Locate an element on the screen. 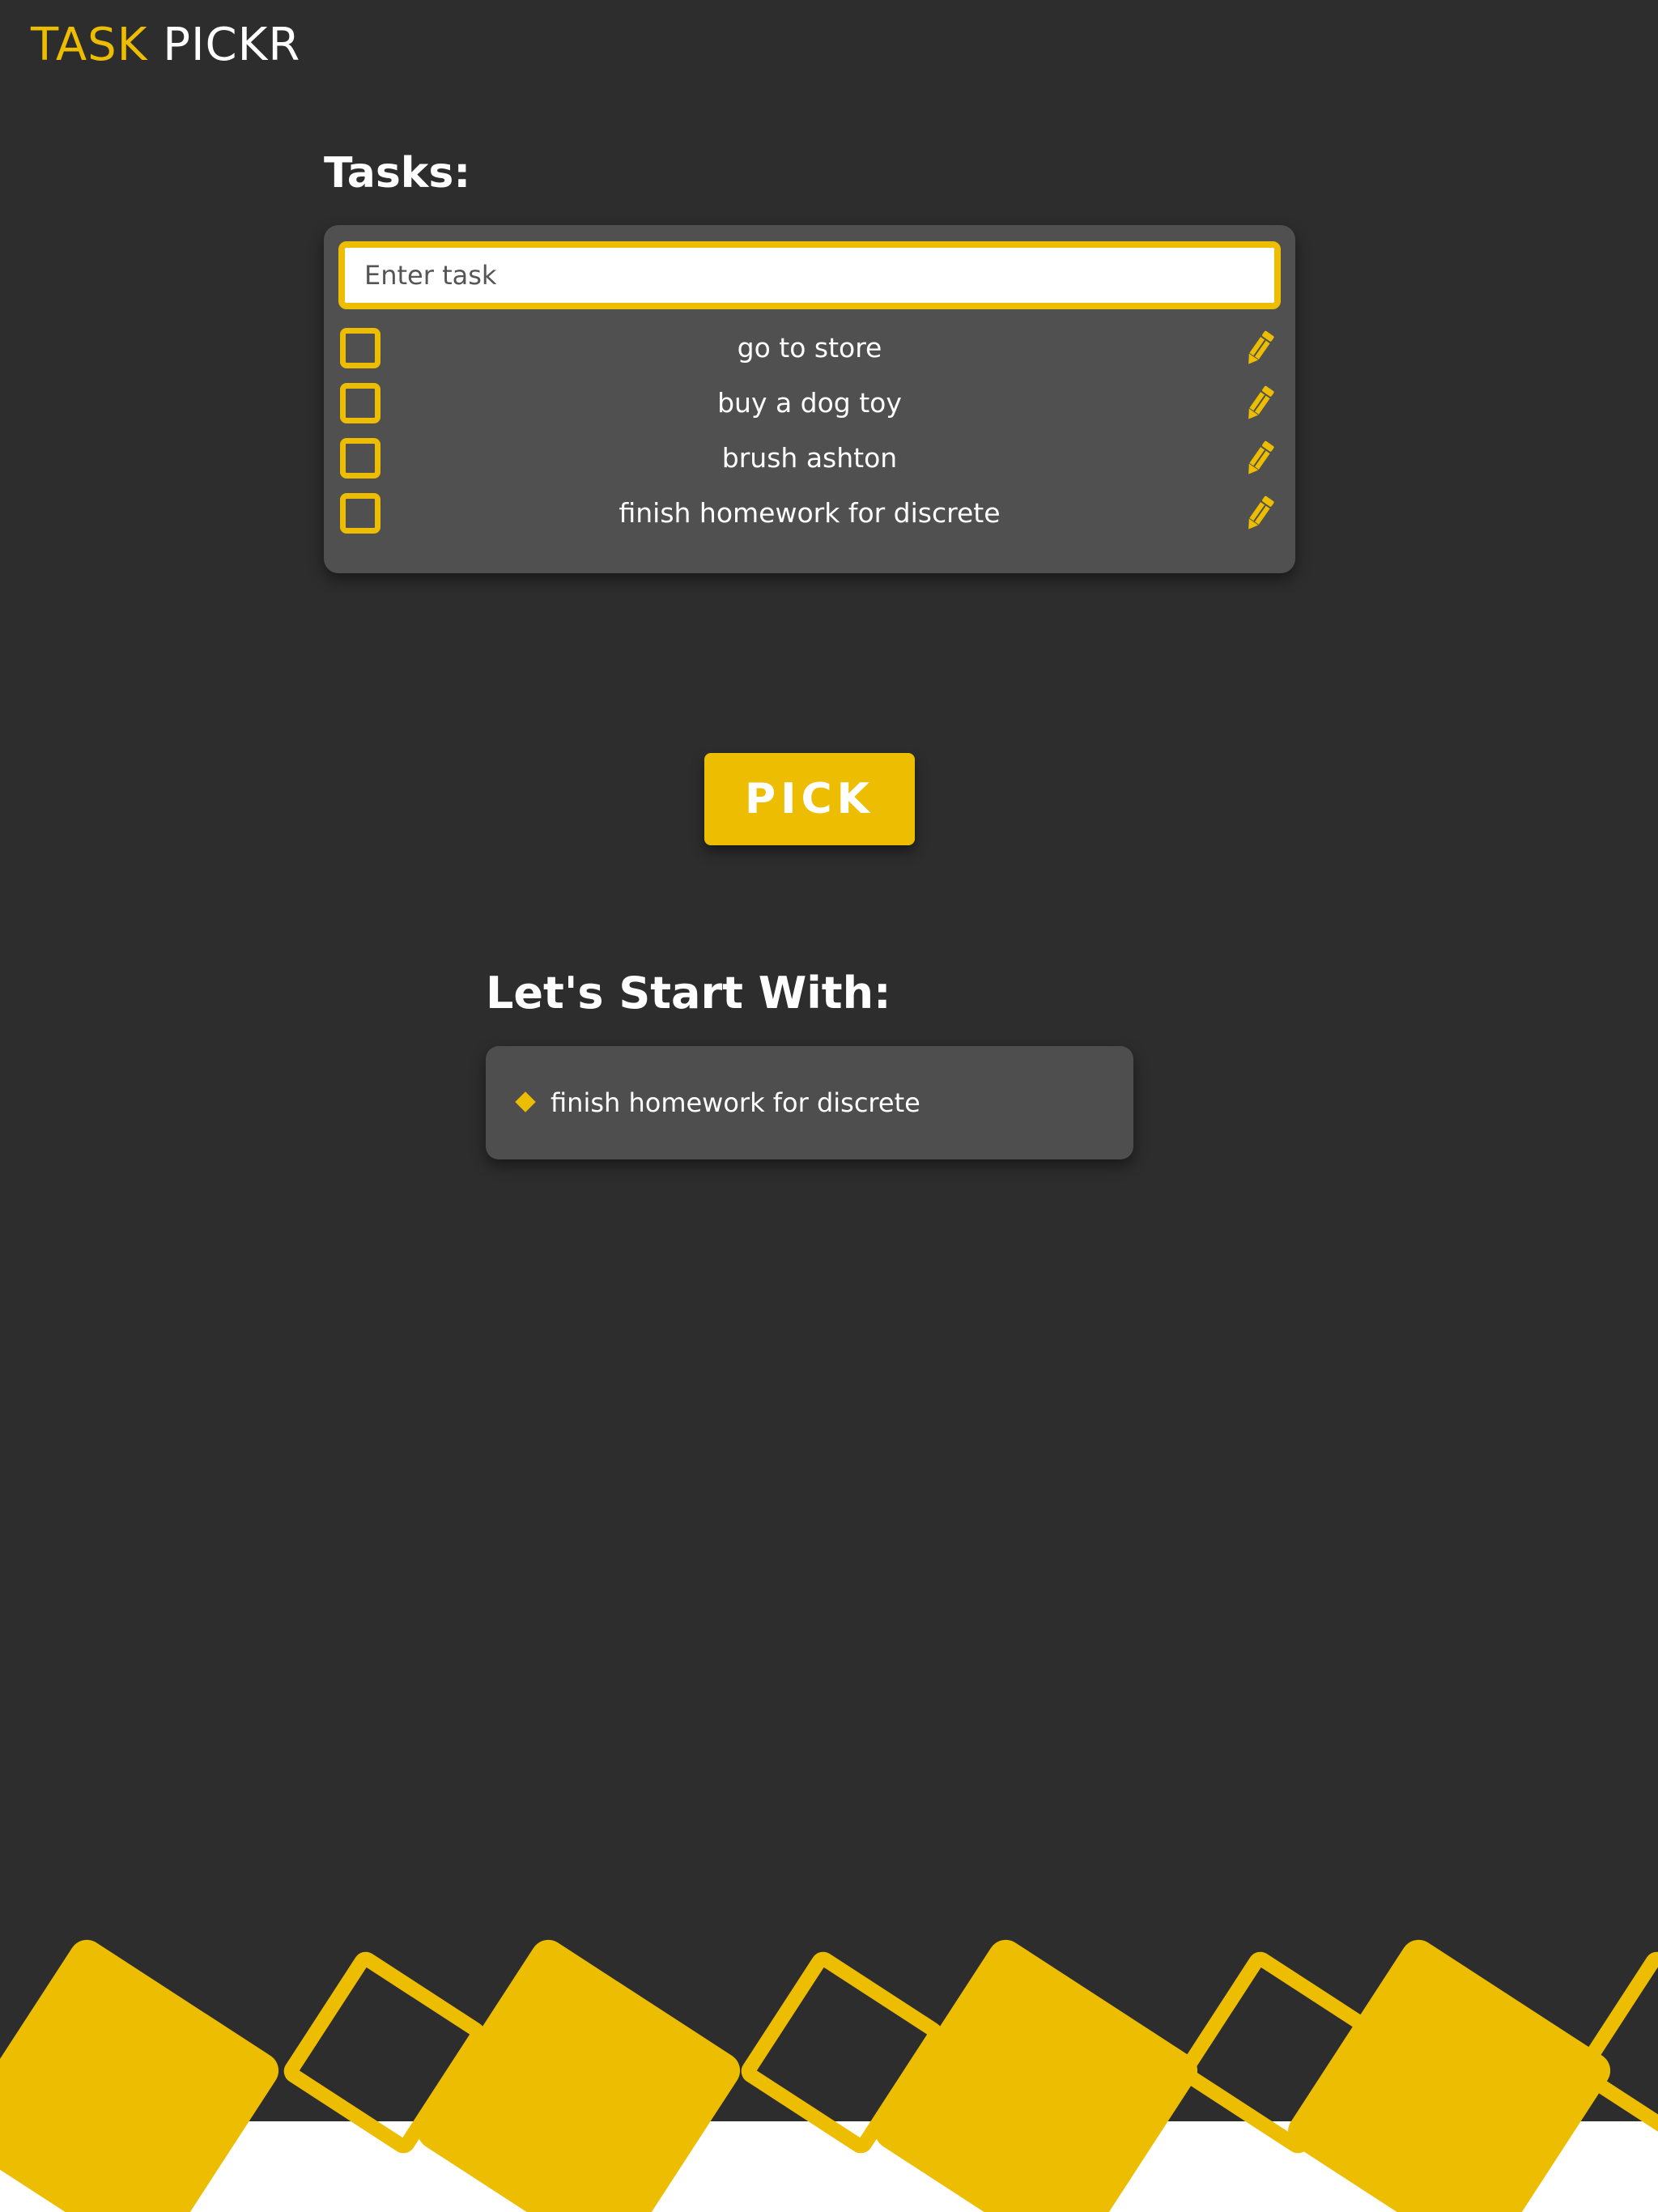 Image resolution: width=1658 pixels, height=2212 pixels. task-label: brush ashton is located at coordinates (809, 458).